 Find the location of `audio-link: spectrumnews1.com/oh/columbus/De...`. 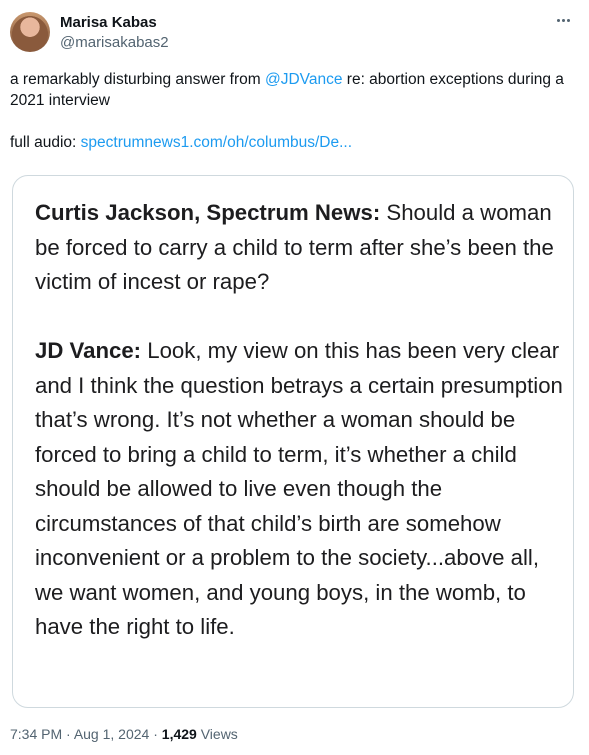

audio-link: spectrumnews1.com/oh/columbus/De... is located at coordinates (216, 142).